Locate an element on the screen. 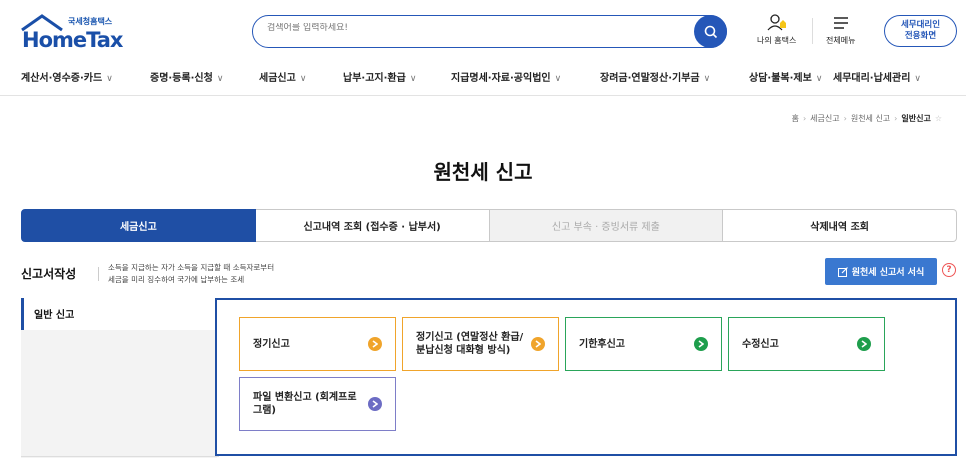 This screenshot has height=463, width=966. nav-item-tax-report: 세금신고 ∨ is located at coordinates (282, 76).